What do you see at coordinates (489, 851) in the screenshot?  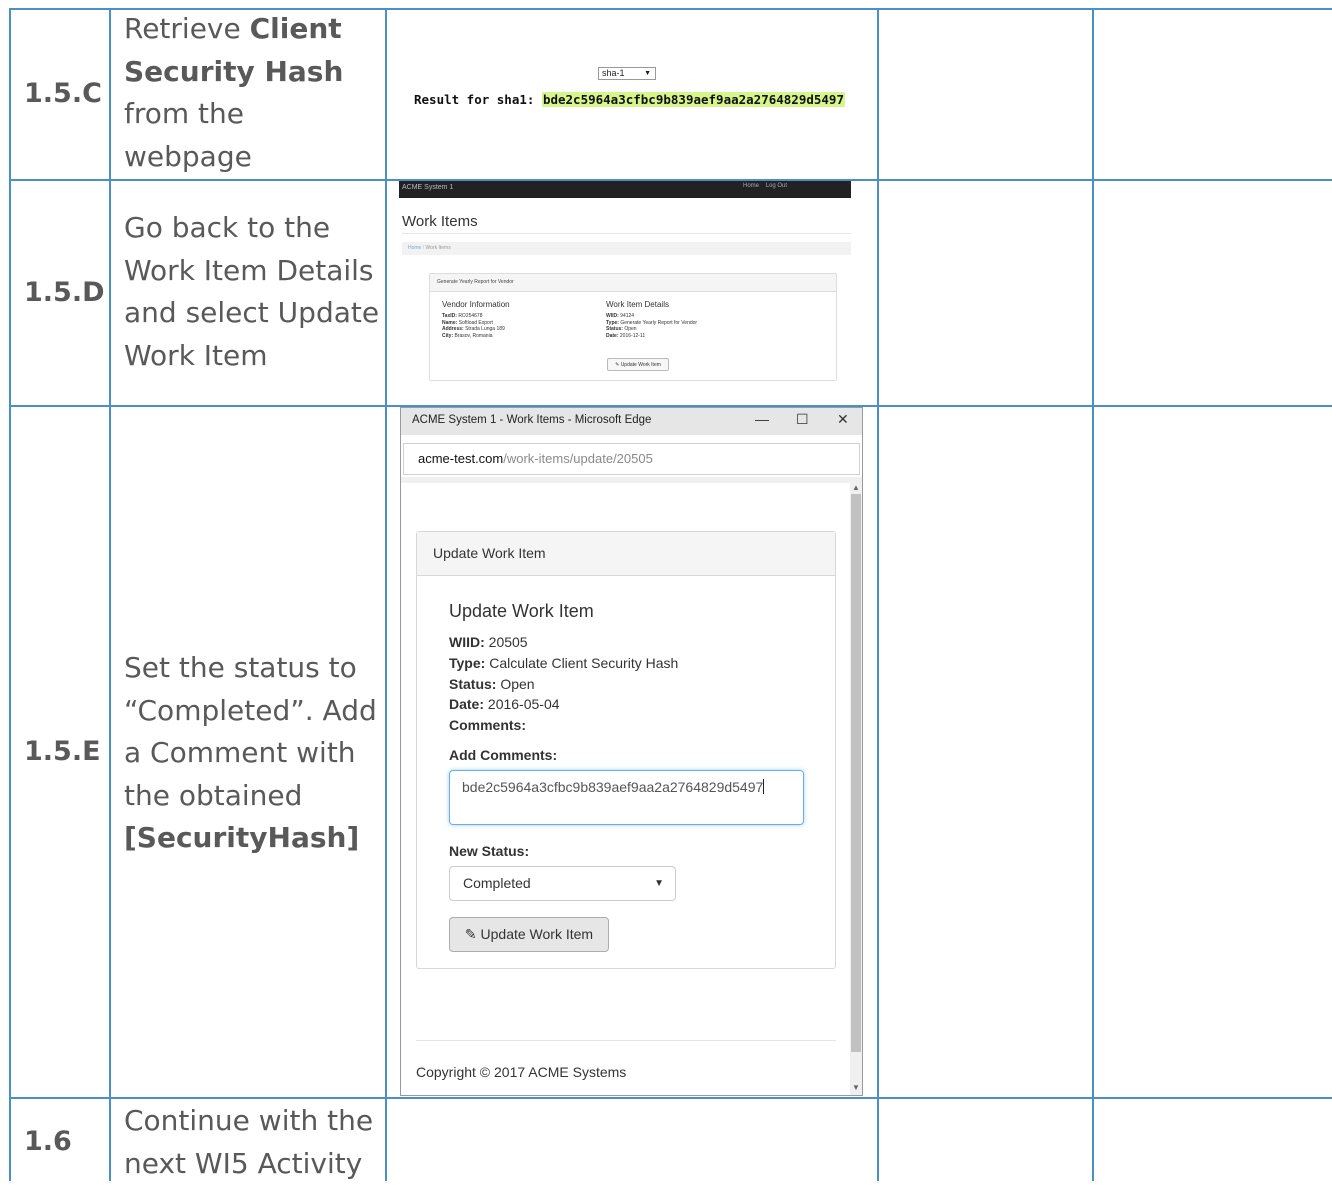 I see `new-status-label: New Status:` at bounding box center [489, 851].